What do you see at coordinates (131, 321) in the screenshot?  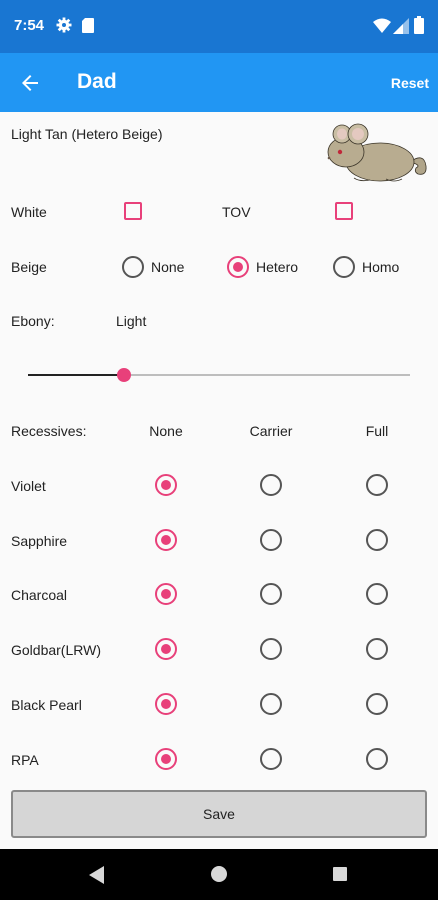 I see `ebony-value-label: Light` at bounding box center [131, 321].